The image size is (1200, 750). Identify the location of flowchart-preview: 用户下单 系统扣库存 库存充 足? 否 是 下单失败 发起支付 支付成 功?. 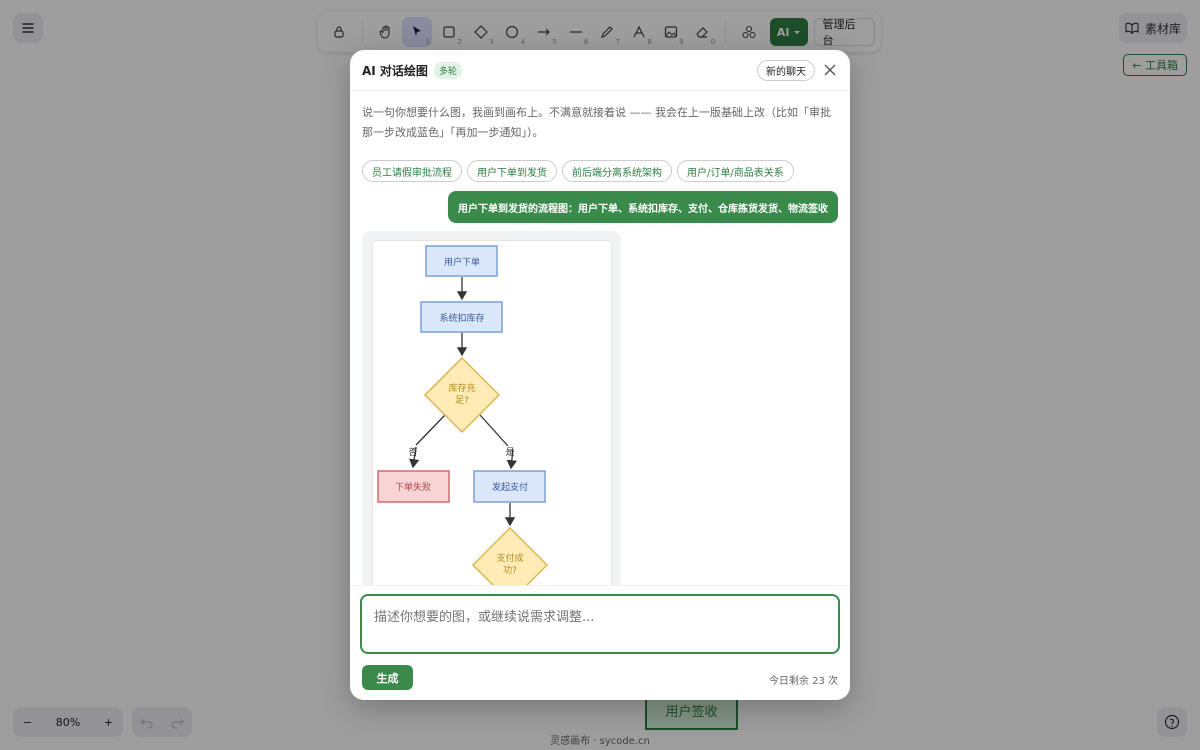
(492, 415).